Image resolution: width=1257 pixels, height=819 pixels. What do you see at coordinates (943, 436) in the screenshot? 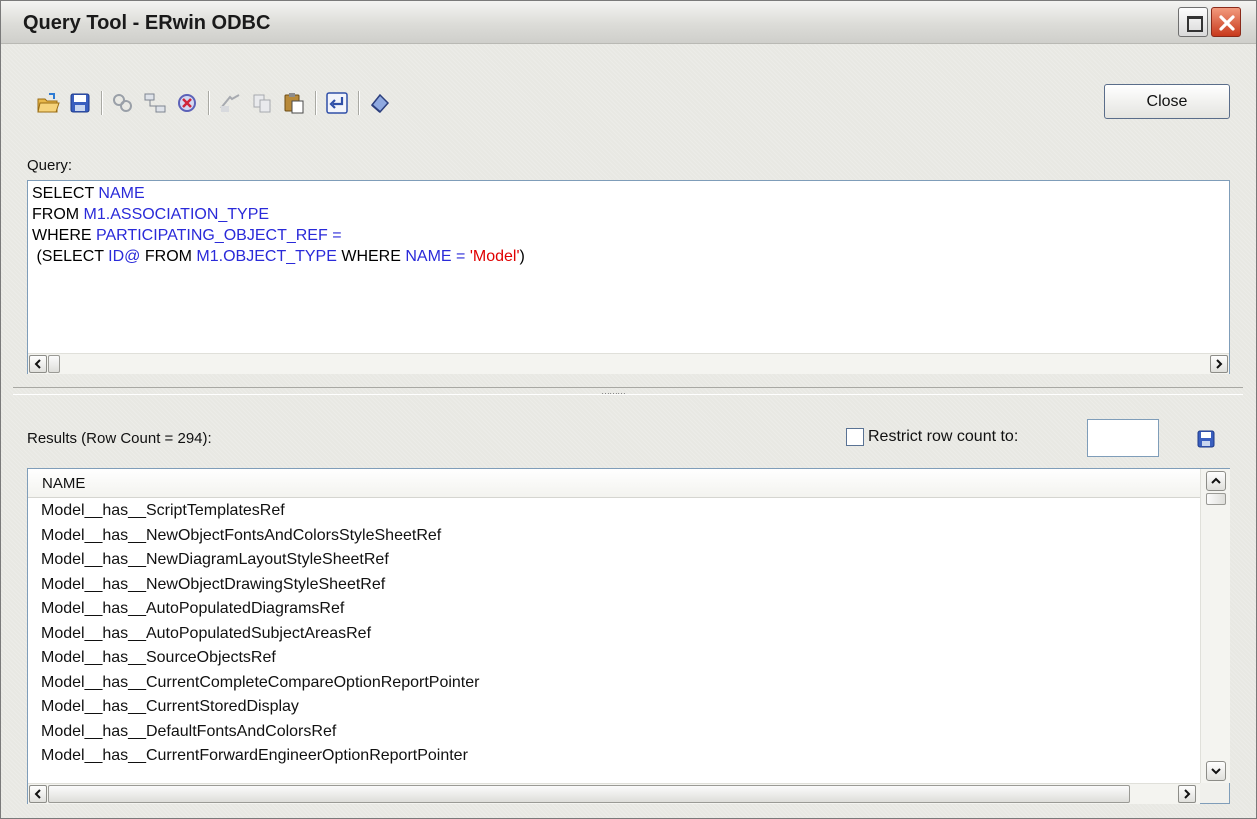
I see `restrict-label: Restrict row count to:` at bounding box center [943, 436].